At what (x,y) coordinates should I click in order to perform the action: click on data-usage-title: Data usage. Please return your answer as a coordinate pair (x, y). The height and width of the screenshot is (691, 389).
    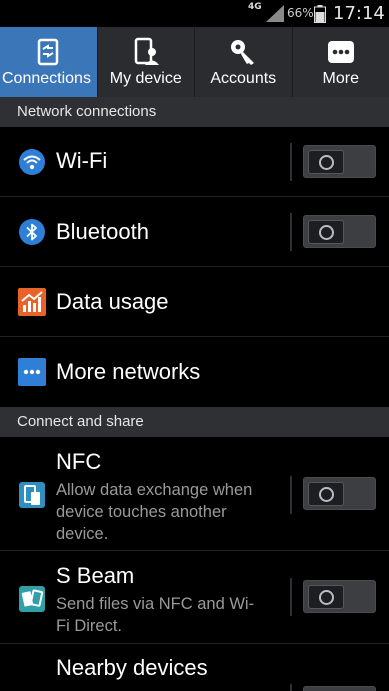
    Looking at the image, I should click on (112, 301).